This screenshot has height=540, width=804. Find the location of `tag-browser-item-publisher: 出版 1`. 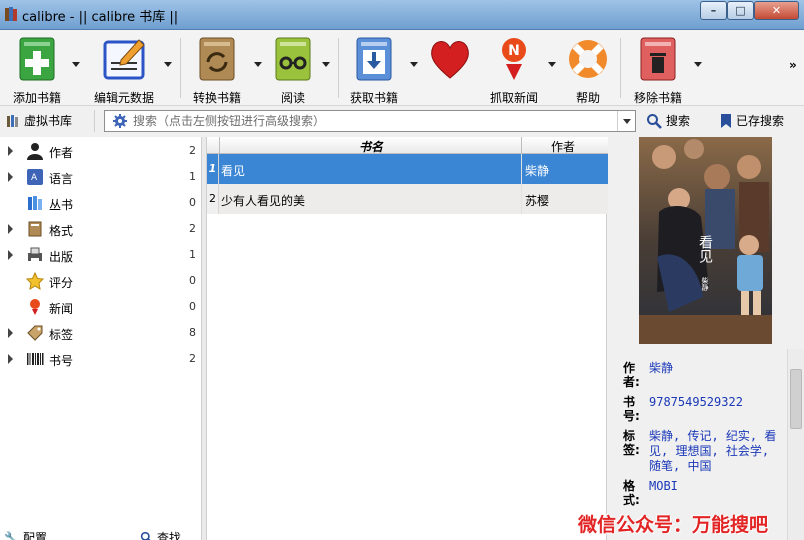

tag-browser-item-publisher: 出版 1 is located at coordinates (101, 255).